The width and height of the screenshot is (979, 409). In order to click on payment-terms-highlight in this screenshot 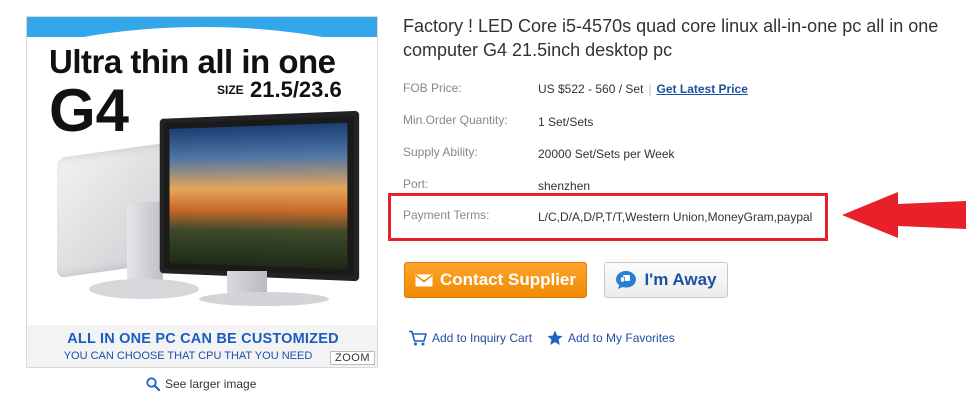, I will do `click(608, 217)`.